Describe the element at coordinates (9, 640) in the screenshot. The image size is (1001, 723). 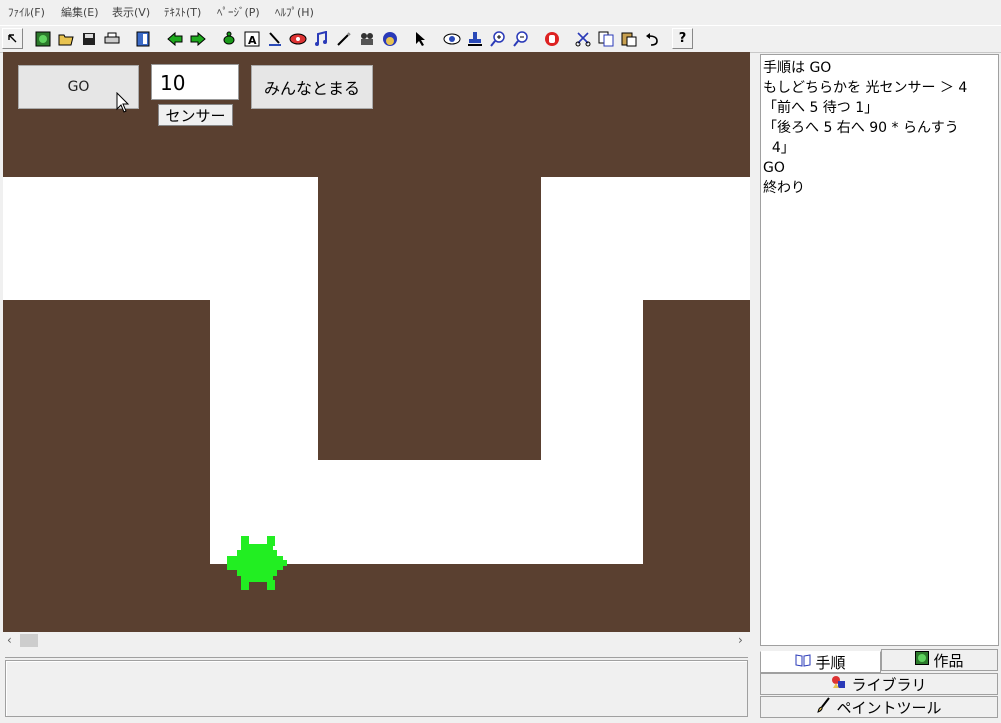
I see `scroll-left-icon: ‹` at that location.